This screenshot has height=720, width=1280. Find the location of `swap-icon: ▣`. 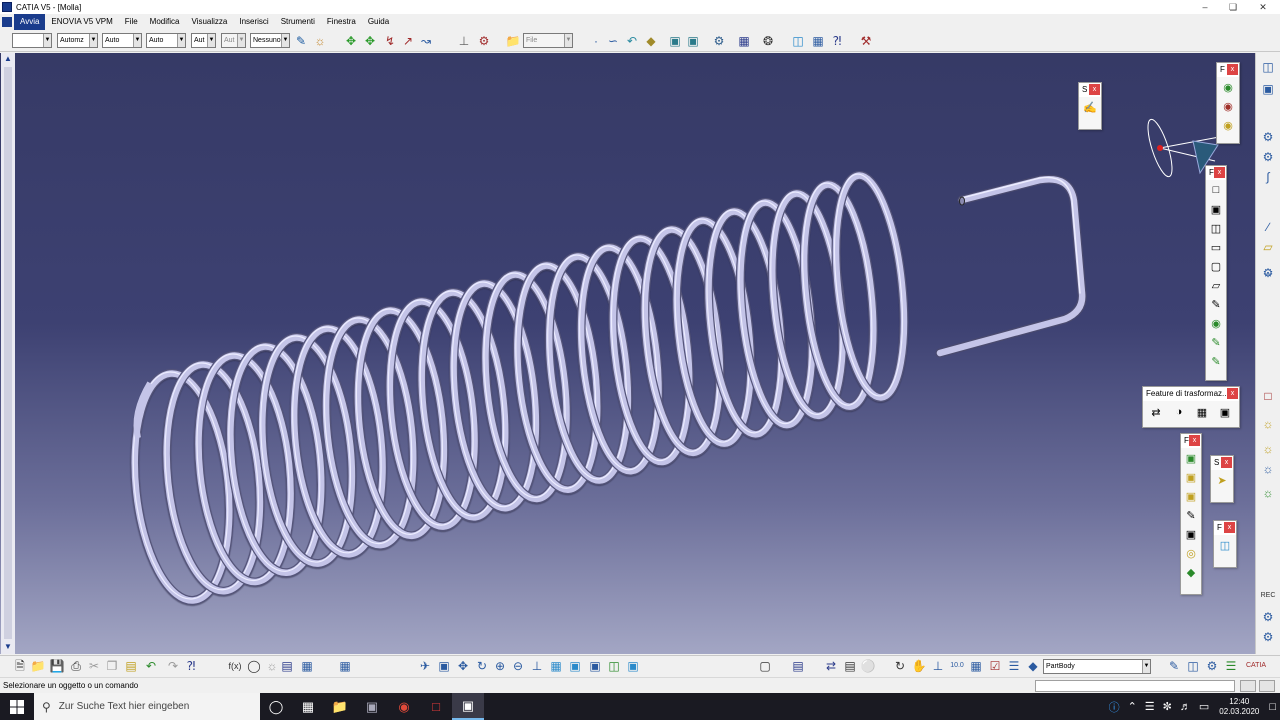

swap-icon: ▣ is located at coordinates (633, 666).